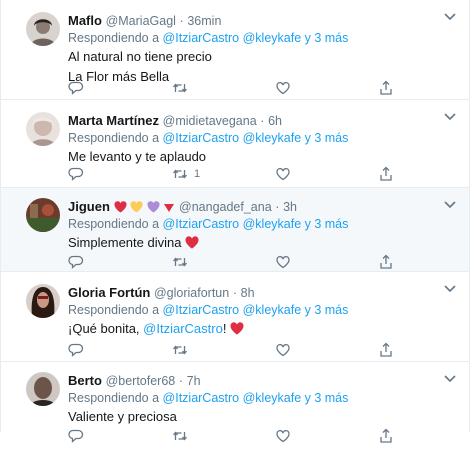 The width and height of the screenshot is (470, 452). I want to click on user-handle: @midietavegana, so click(210, 121).